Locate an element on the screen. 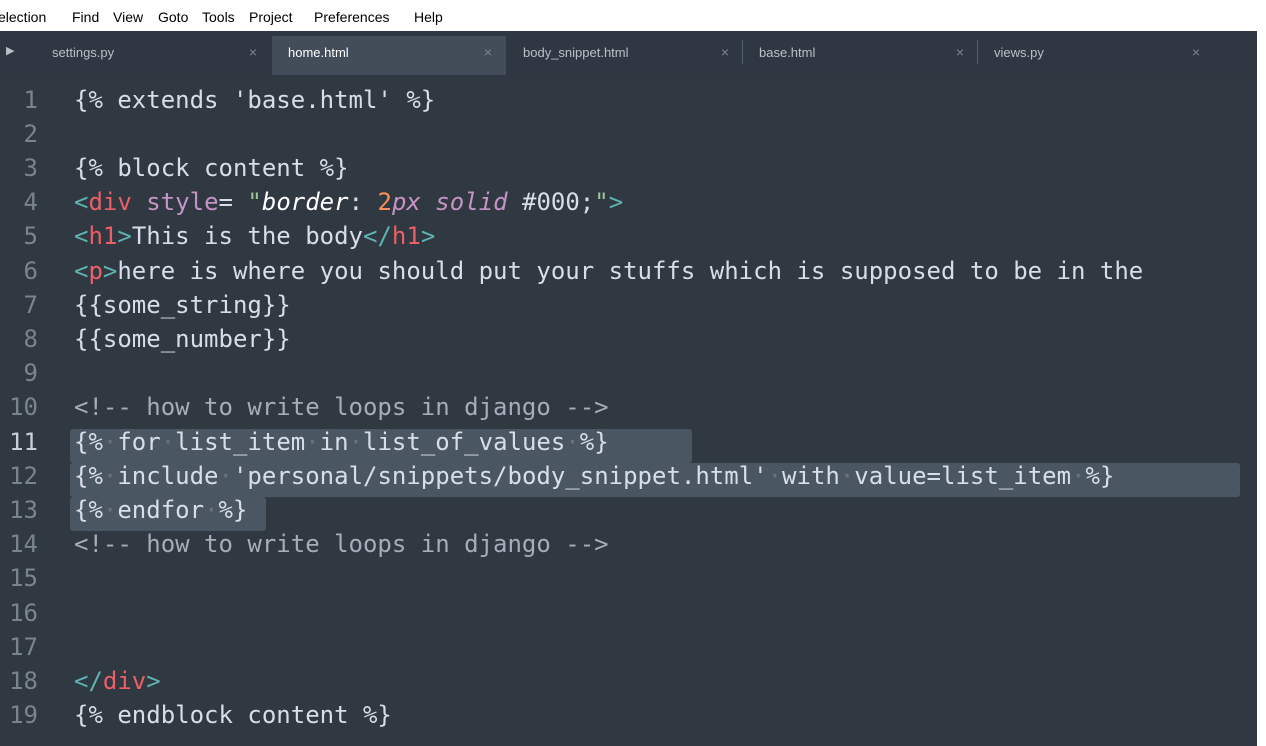  menu-help: Help is located at coordinates (428, 15).